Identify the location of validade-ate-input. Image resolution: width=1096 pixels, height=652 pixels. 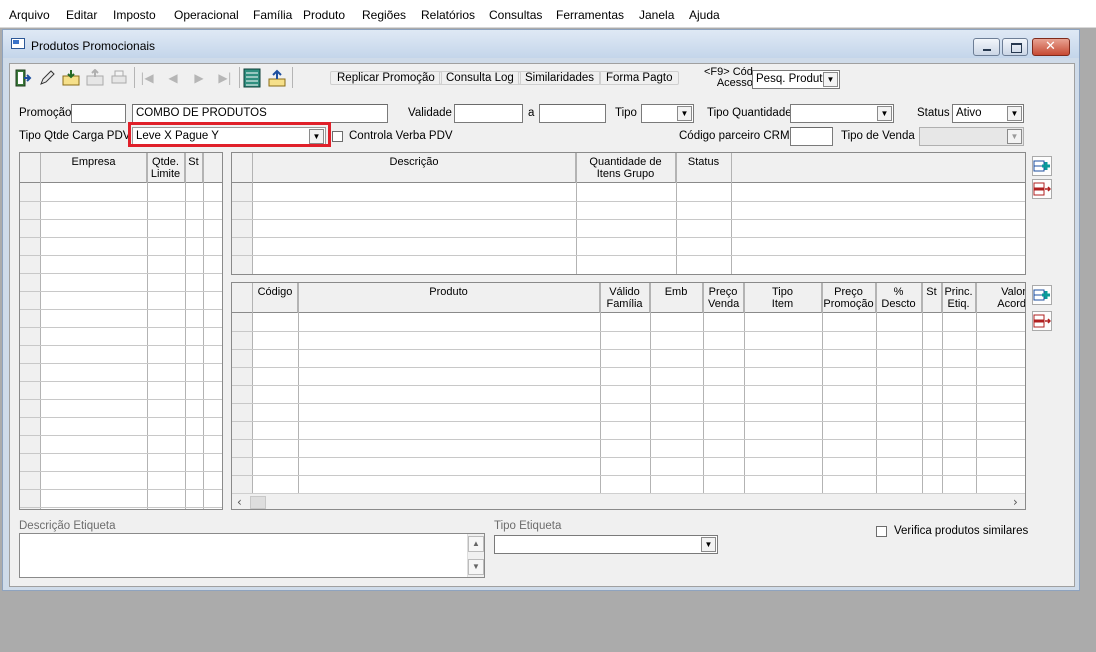
(572, 113).